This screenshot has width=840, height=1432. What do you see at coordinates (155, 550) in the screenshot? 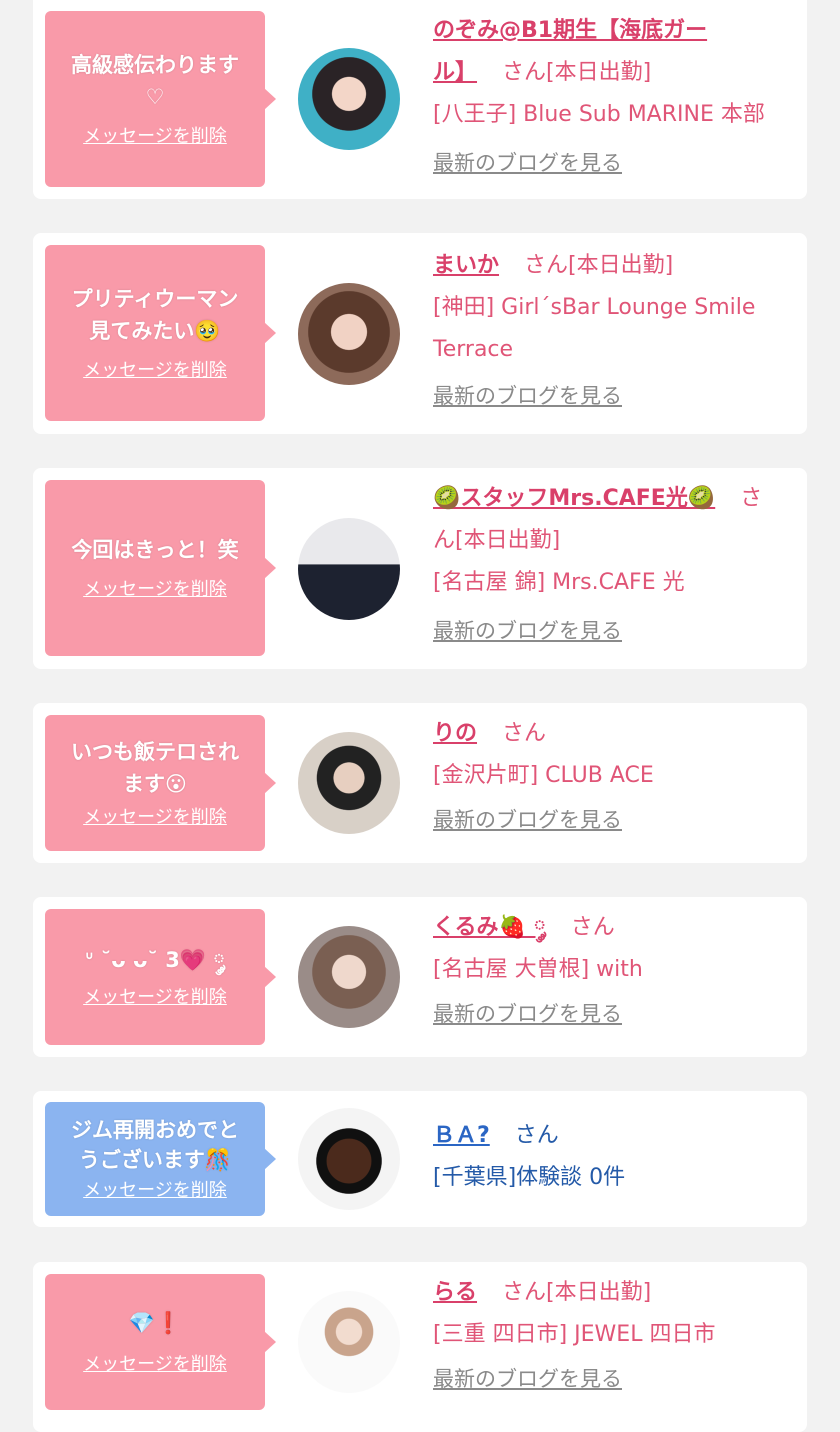
I see `message-text: 今回はきっと！笑` at bounding box center [155, 550].